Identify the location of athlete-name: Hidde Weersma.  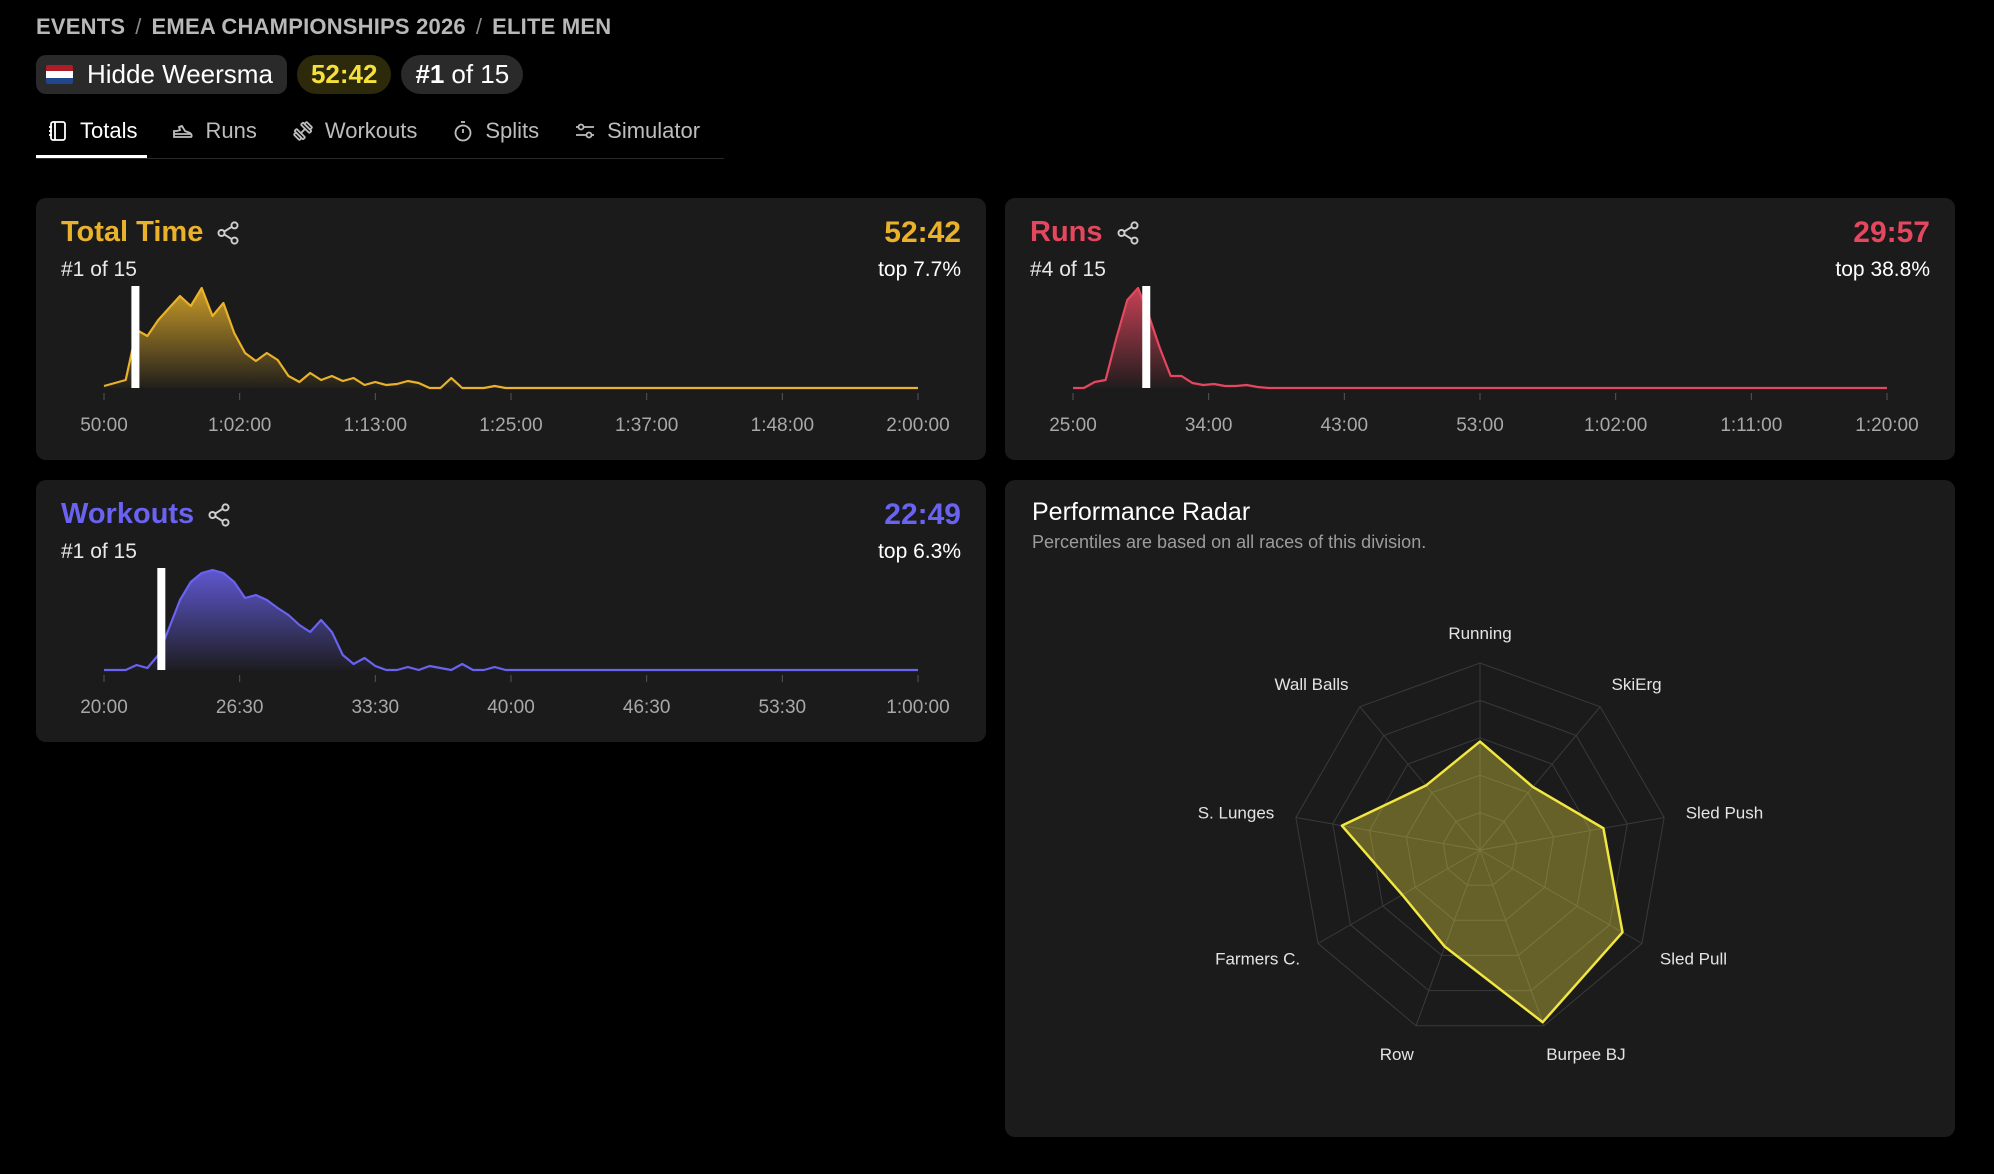
(180, 74).